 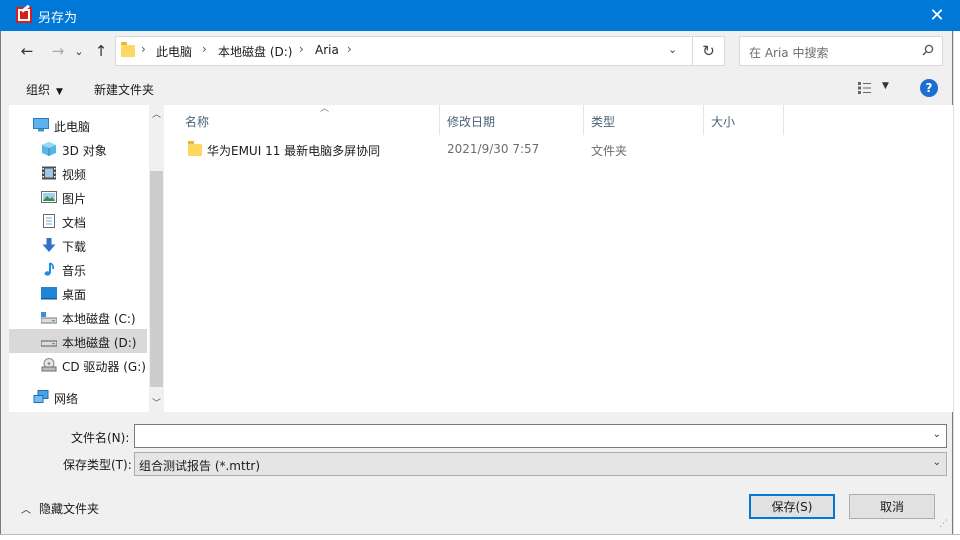 I want to click on sidebar-item-music: 音乐, so click(x=78, y=269).